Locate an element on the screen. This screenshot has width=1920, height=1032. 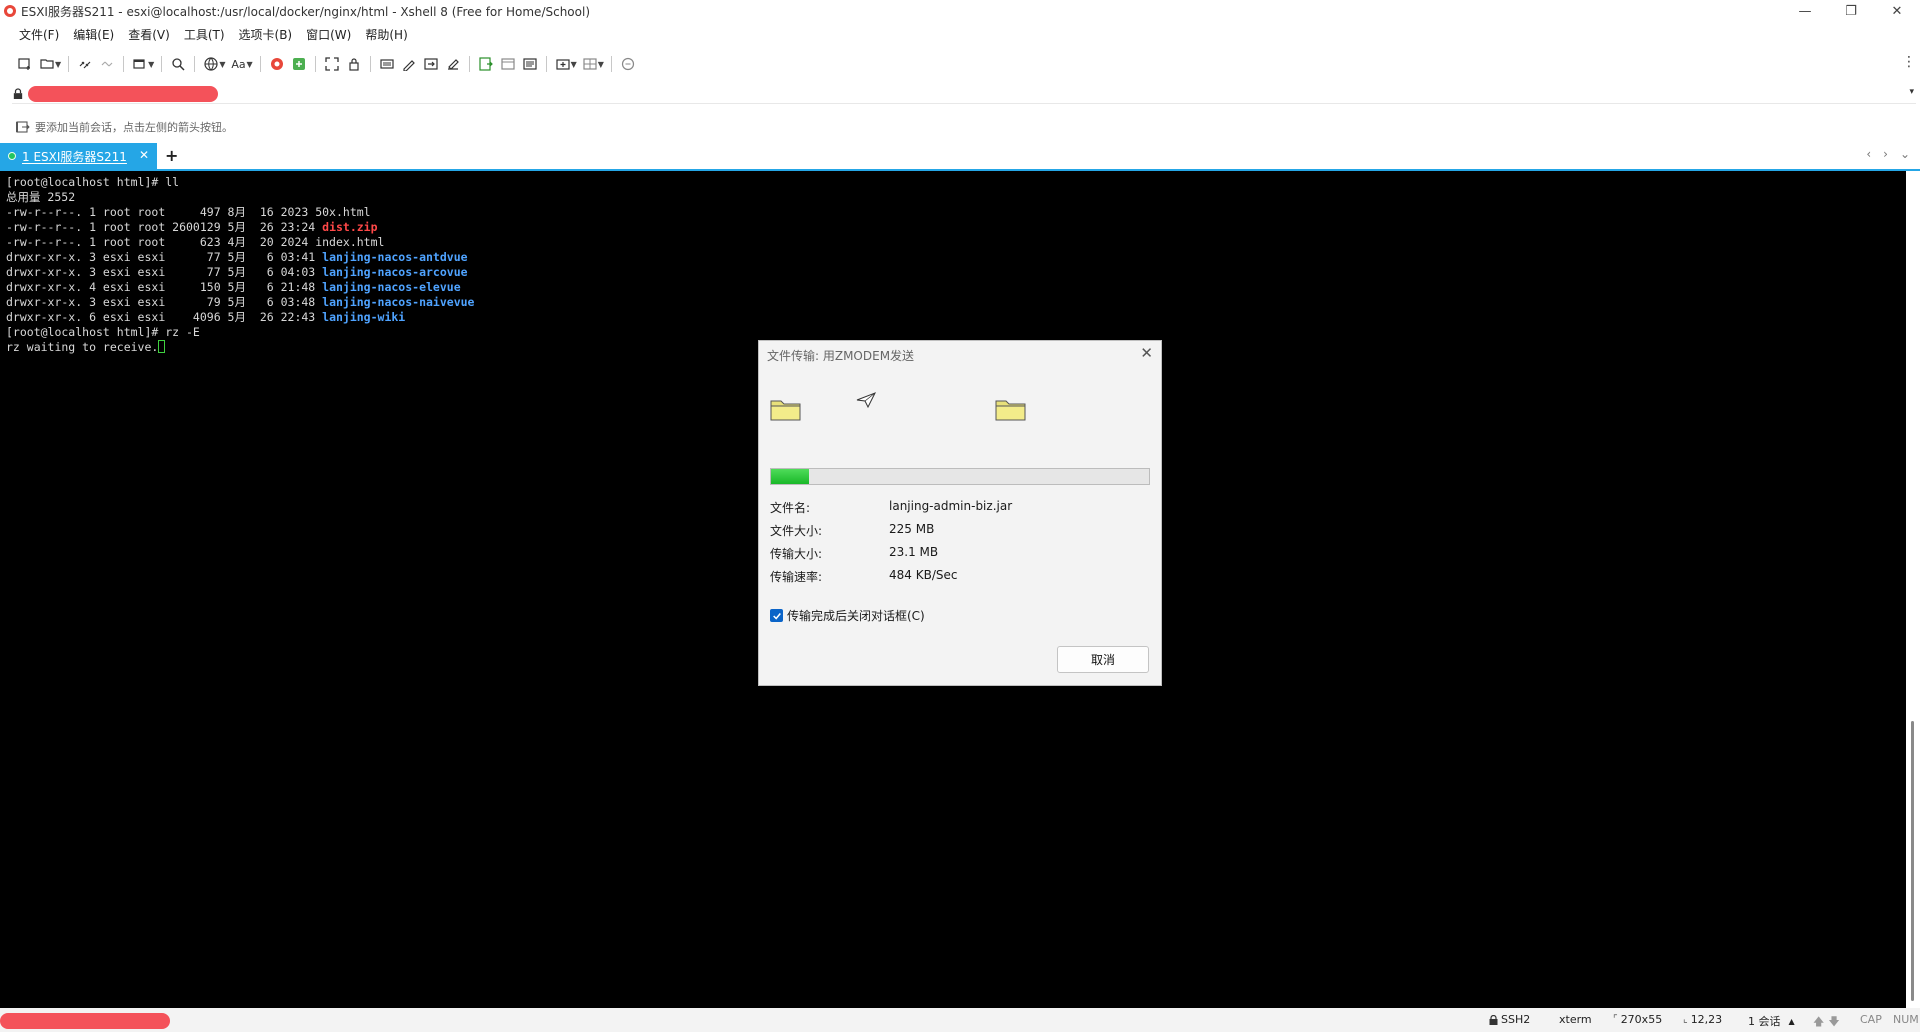
close-on-complete-checkbox: 传输完成后关闭对话框(C) is located at coordinates (847, 615).